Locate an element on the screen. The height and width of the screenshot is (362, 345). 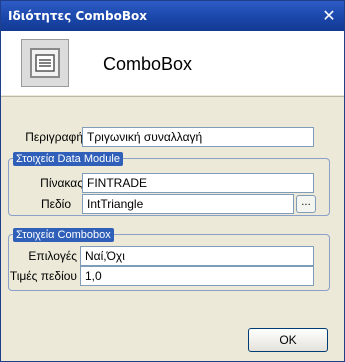
combobox-icon is located at coordinates (45, 63).